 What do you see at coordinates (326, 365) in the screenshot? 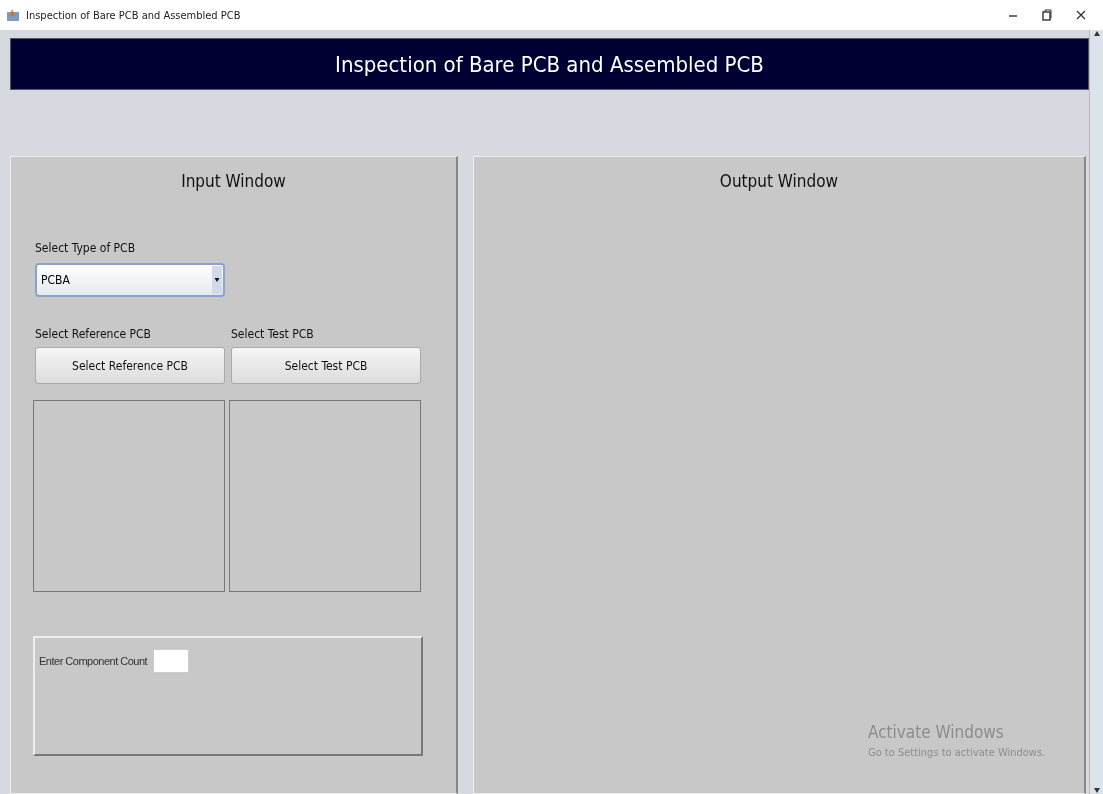
I see `select-test-button: Select Test PCB` at bounding box center [326, 365].